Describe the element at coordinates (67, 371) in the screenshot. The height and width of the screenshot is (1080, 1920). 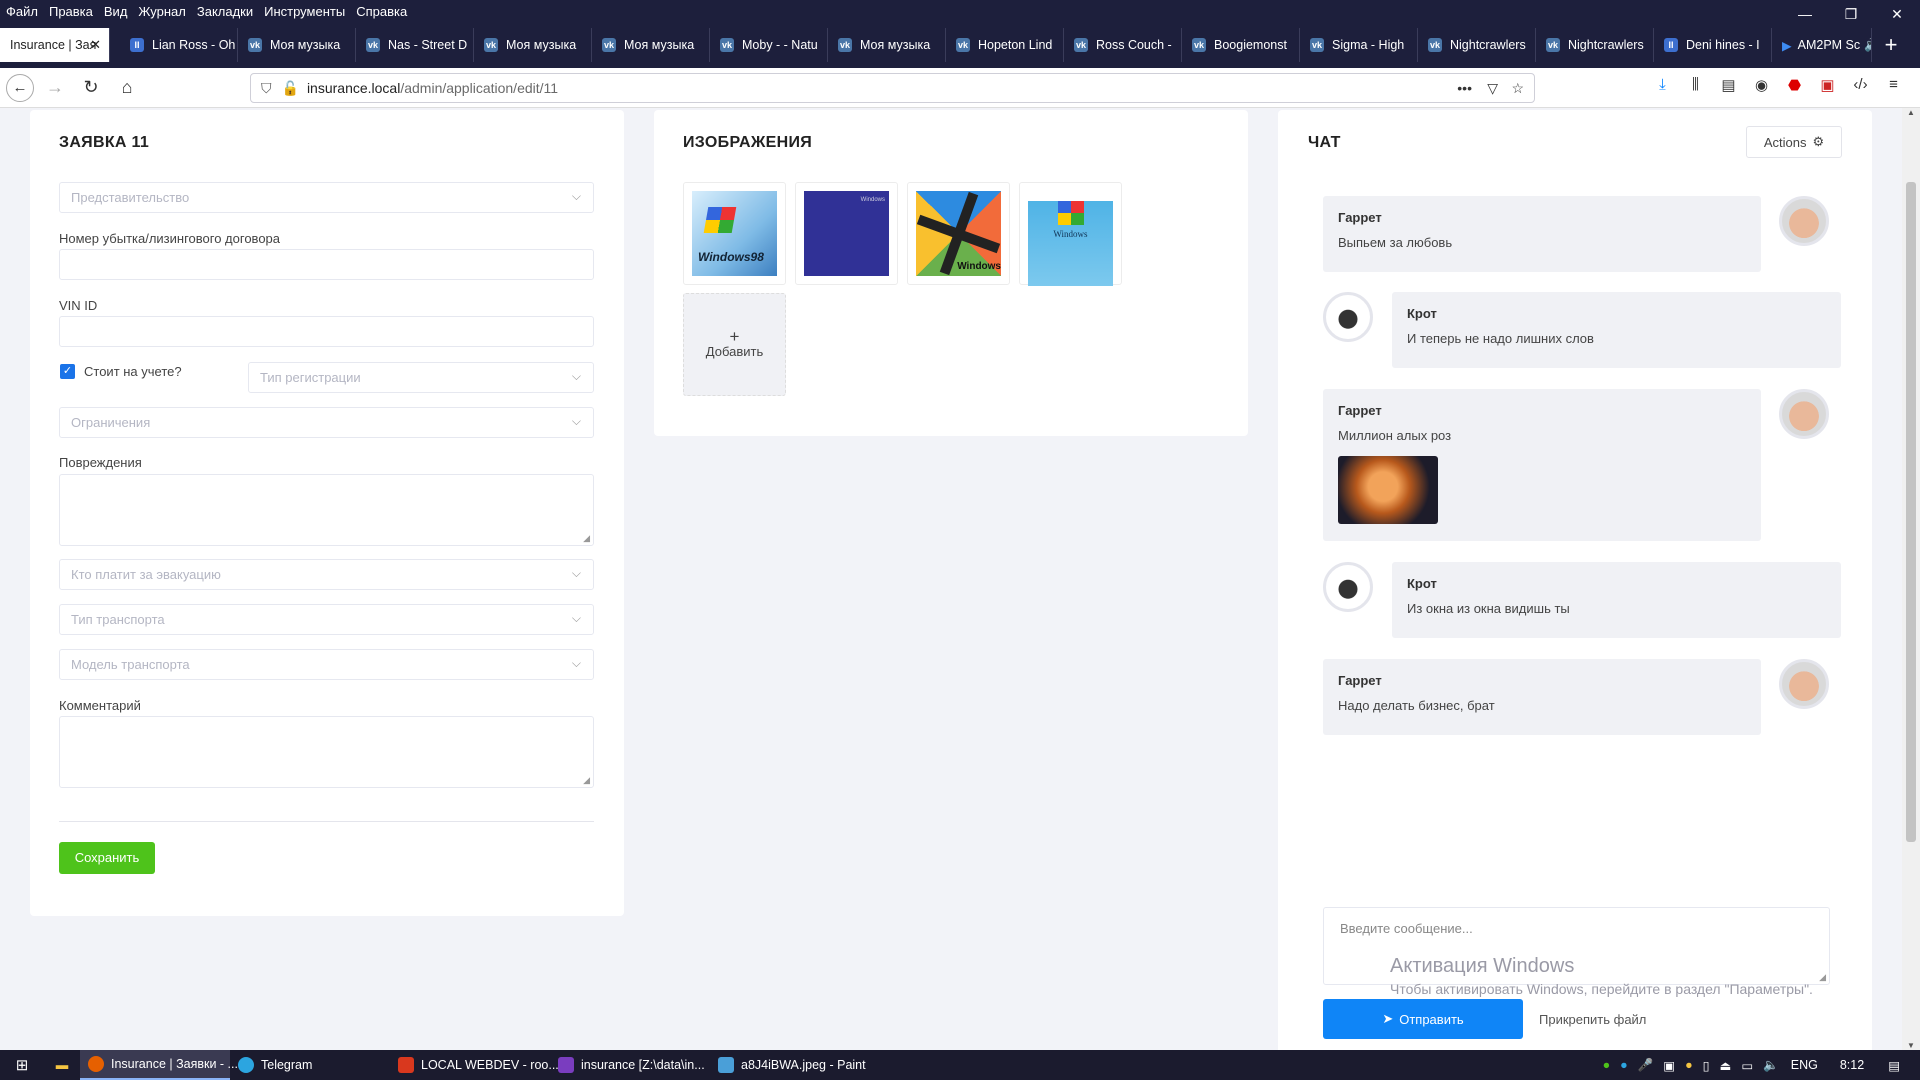
I see `registered-checkbox: ✓` at that location.